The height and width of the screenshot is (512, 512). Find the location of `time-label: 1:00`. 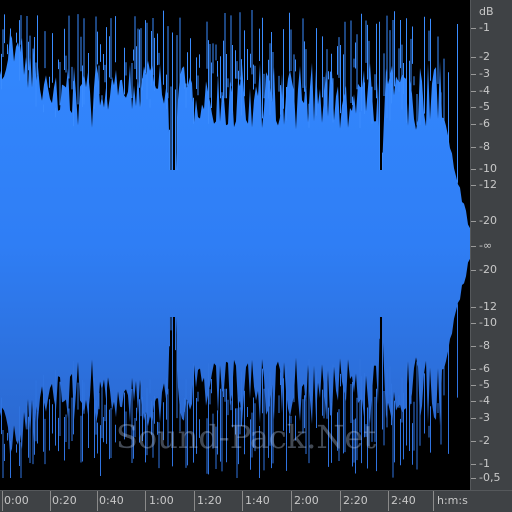

time-label: 1:00 is located at coordinates (161, 500).